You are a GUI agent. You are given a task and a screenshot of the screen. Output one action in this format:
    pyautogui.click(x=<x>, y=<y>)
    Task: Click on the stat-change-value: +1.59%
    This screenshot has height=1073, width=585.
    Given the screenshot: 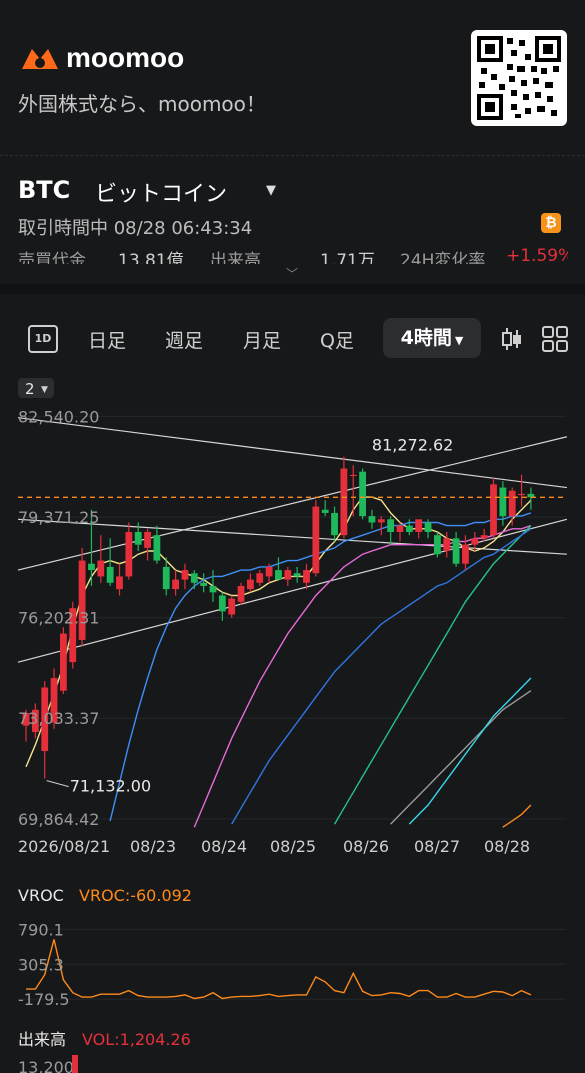 What is the action you would take?
    pyautogui.click(x=537, y=255)
    